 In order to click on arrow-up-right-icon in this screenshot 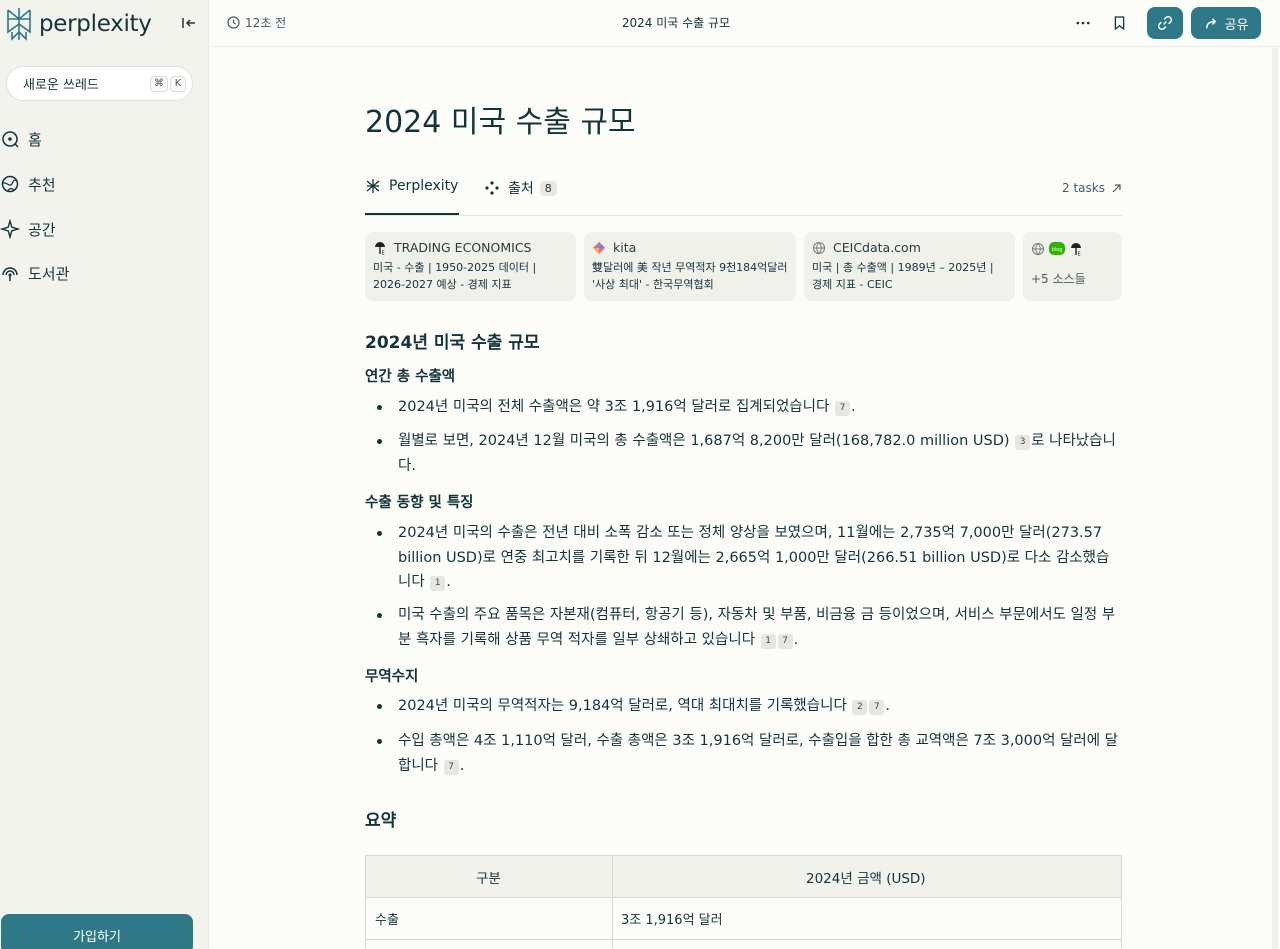, I will do `click(1116, 187)`.